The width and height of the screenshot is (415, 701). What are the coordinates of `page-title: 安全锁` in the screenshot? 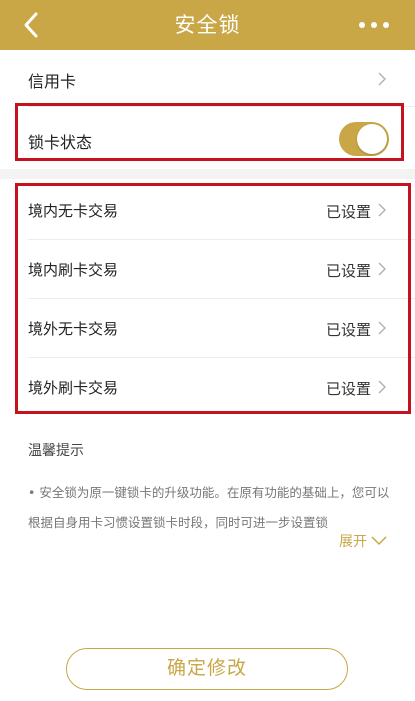 It's located at (207, 25).